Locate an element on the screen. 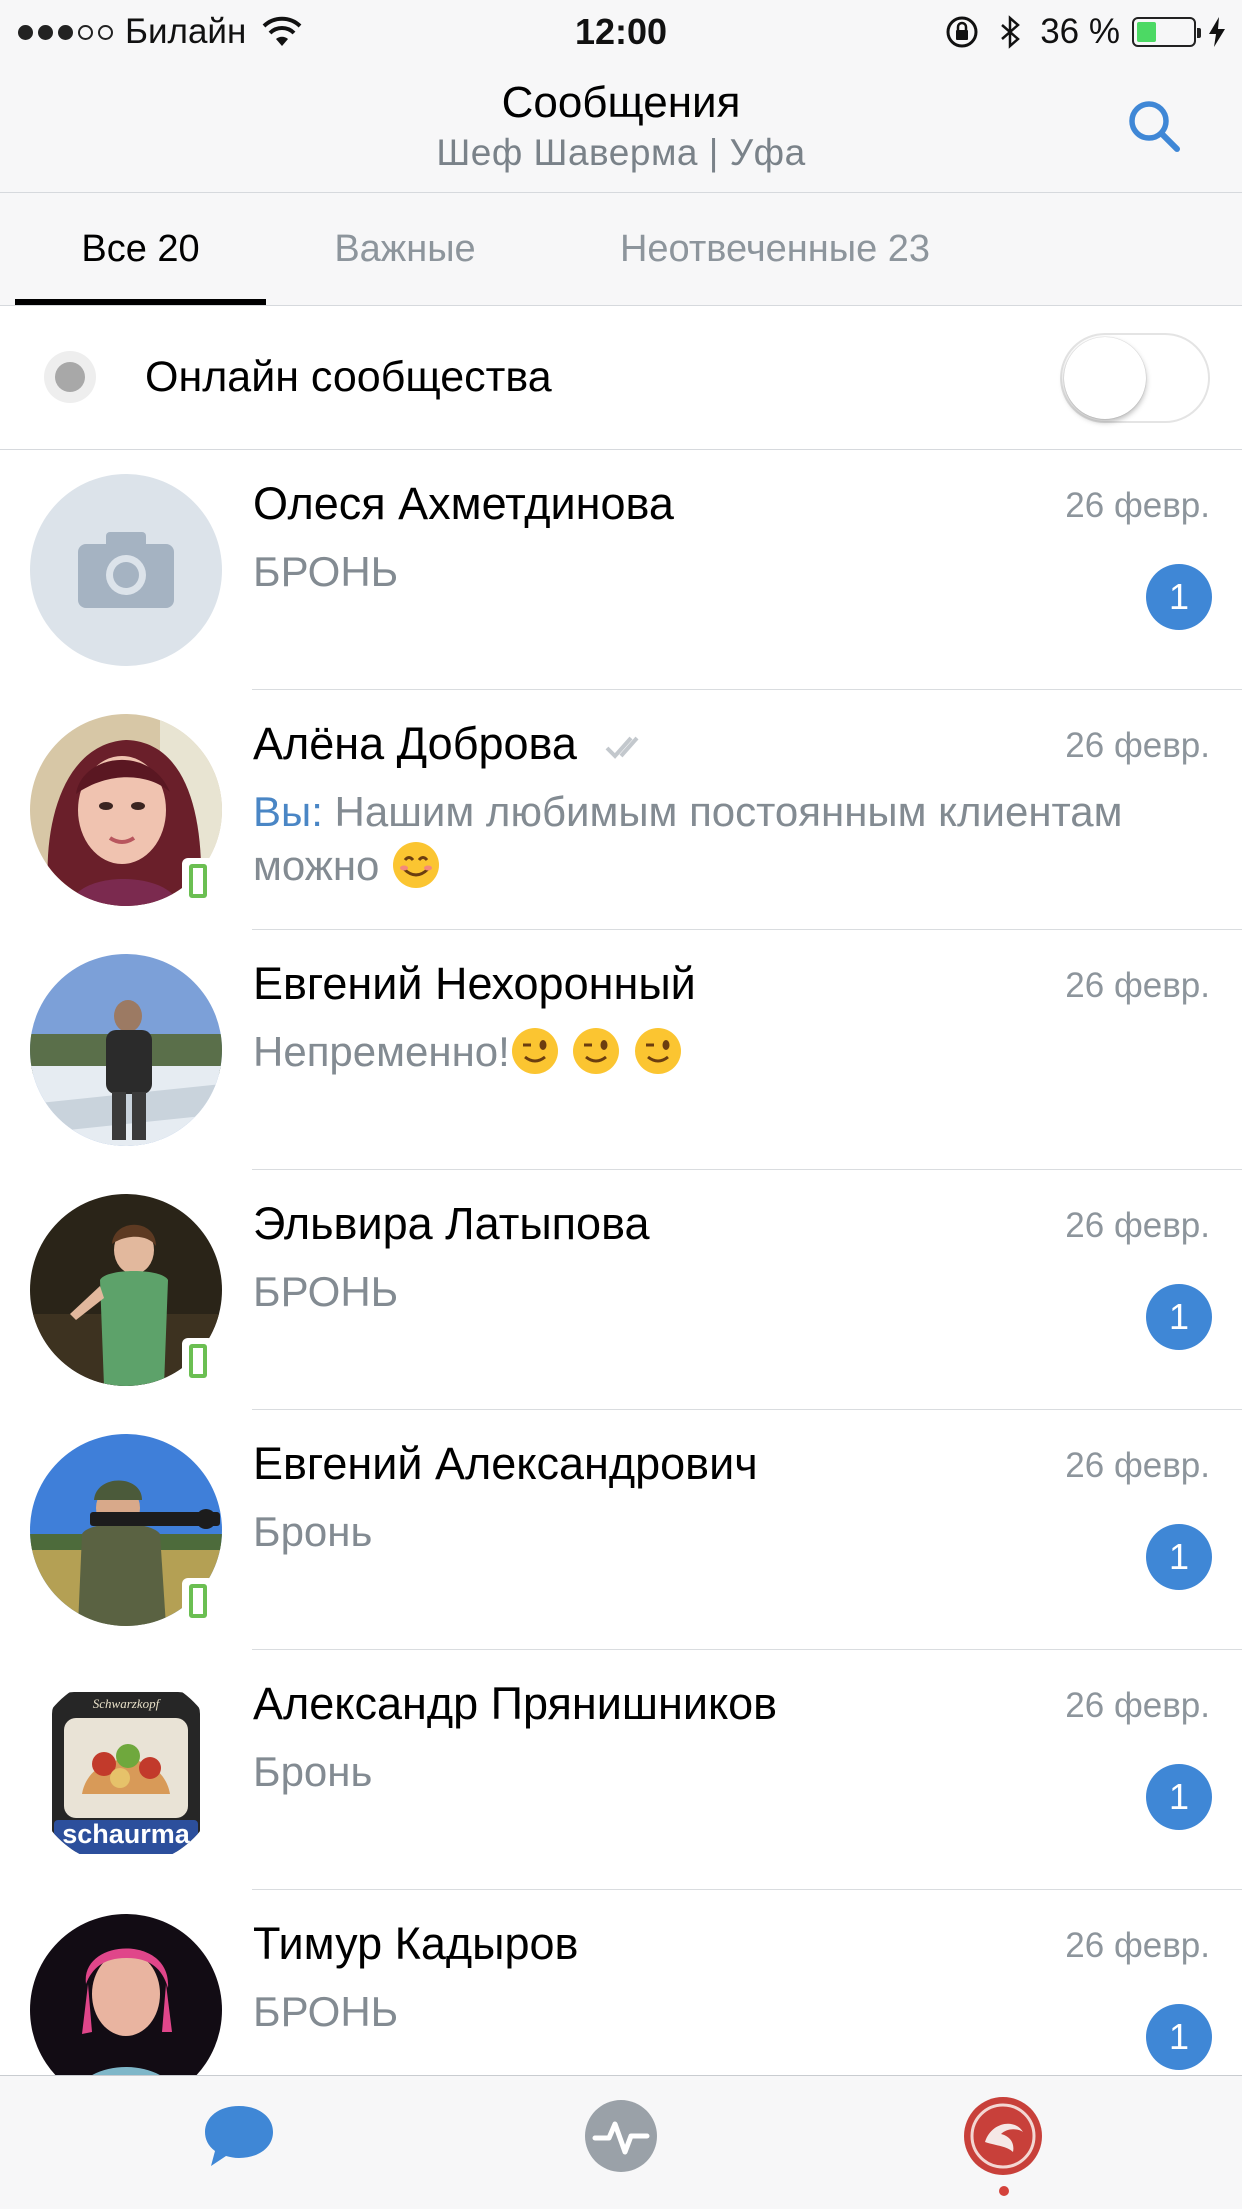 Image resolution: width=1242 pixels, height=2209 pixels. conversation-name: Олеся Ахметдинова is located at coordinates (463, 503).